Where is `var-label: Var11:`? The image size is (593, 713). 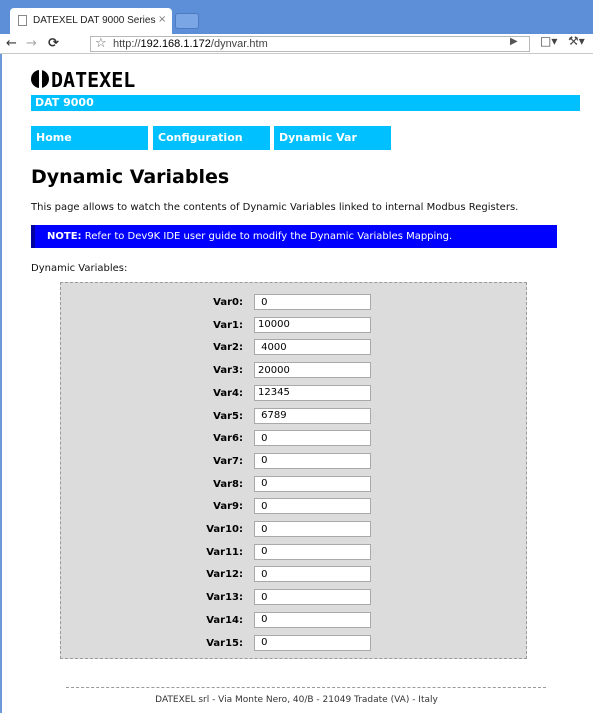 var-label: Var11: is located at coordinates (224, 552).